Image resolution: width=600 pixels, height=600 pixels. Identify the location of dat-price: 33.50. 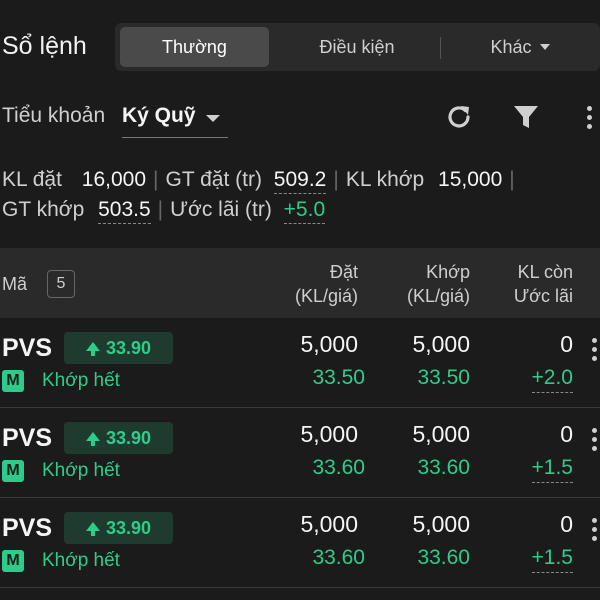
(338, 377).